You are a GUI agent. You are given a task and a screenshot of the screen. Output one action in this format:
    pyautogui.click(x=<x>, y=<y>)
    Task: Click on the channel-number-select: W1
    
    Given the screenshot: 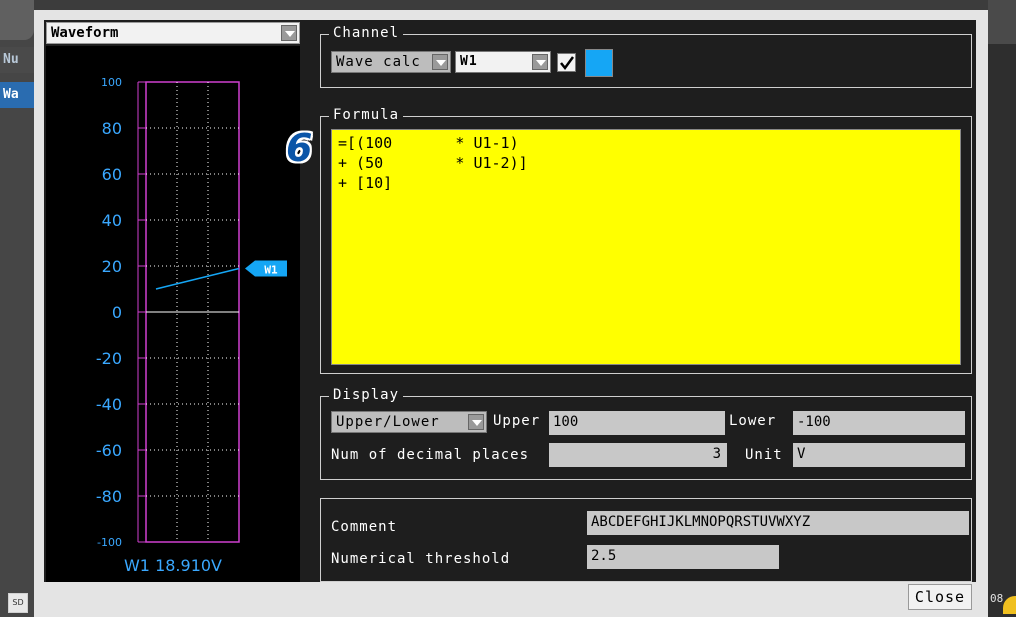 What is the action you would take?
    pyautogui.click(x=503, y=62)
    